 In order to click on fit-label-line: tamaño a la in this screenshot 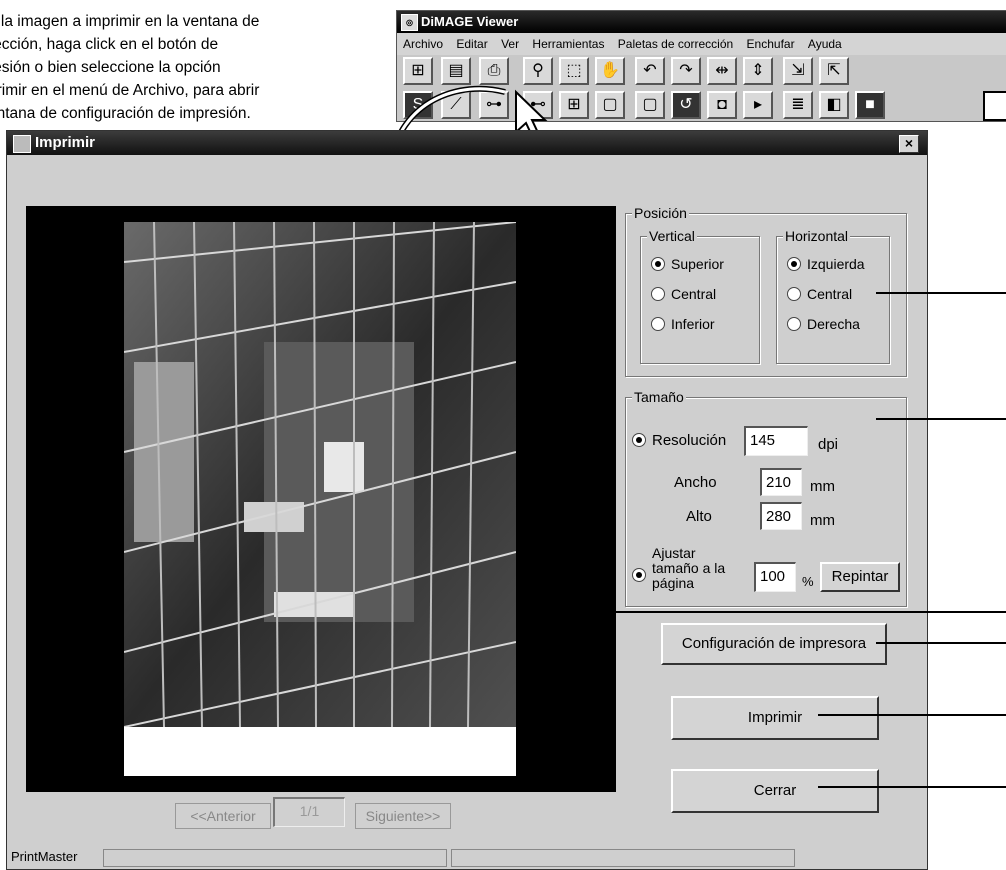, I will do `click(689, 568)`.